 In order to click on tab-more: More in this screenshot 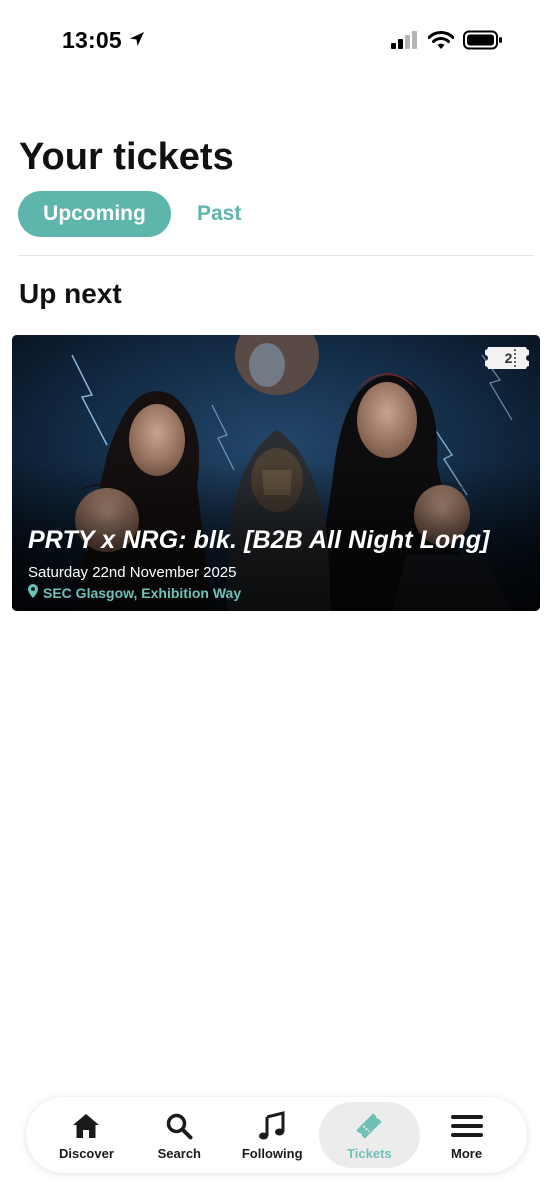, I will do `click(466, 1135)`.